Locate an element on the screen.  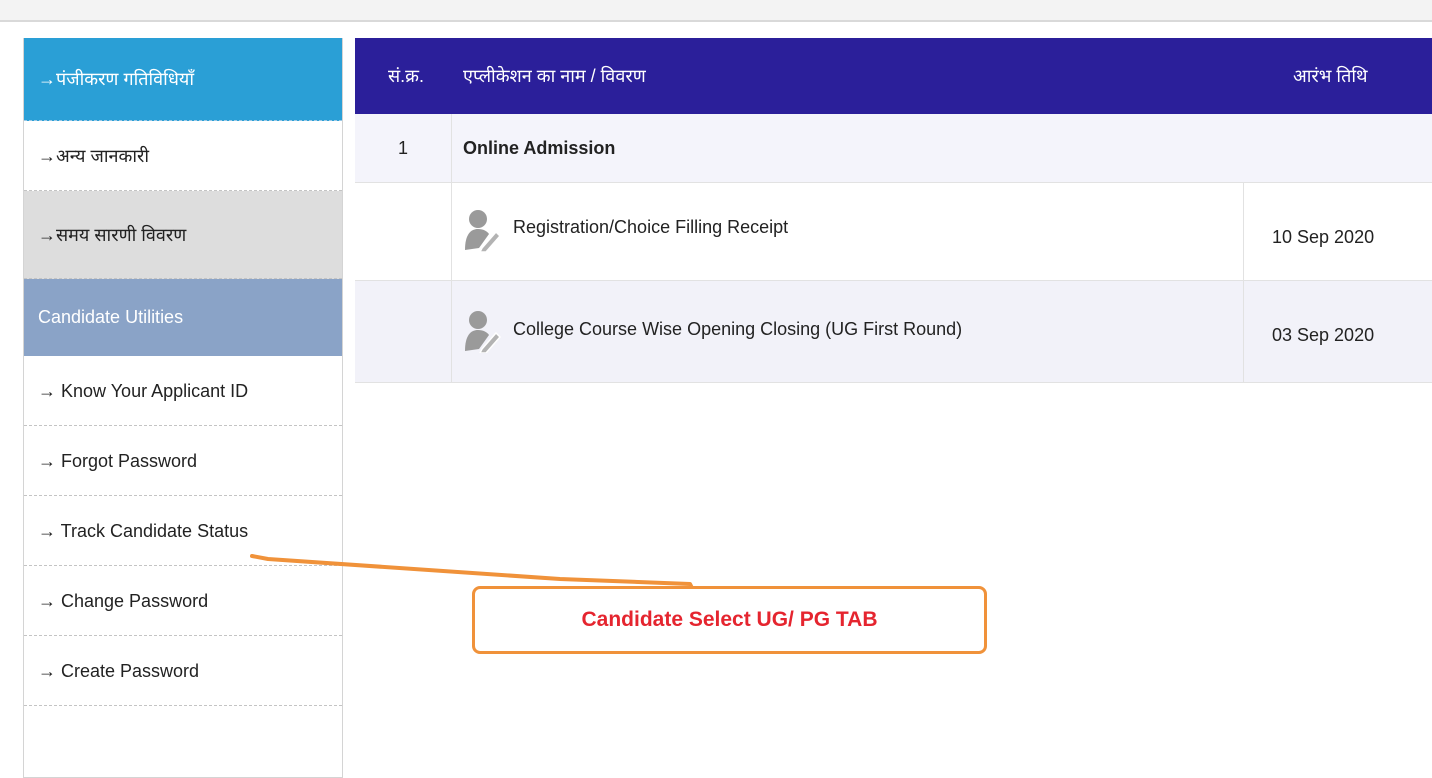
callout-text: Candidate Select UG/ PG TAB is located at coordinates (729, 619).